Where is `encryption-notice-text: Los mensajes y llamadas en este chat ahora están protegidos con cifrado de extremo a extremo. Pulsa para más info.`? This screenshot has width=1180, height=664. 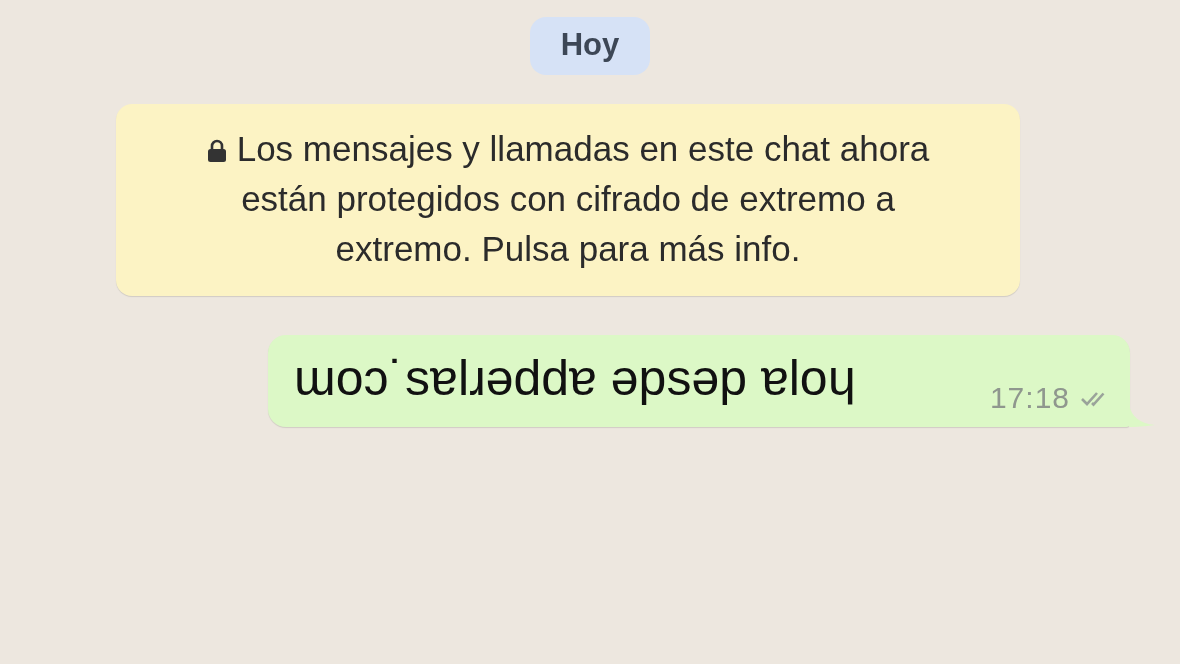 encryption-notice-text: Los mensajes y llamadas en este chat ahora están protegidos con cifrado de extremo a extremo. Pulsa para más info. is located at coordinates (568, 199).